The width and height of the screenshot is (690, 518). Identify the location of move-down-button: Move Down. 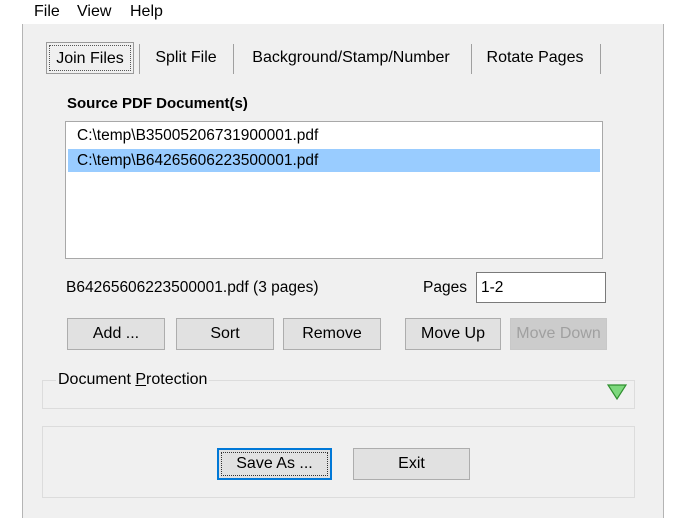
(558, 334).